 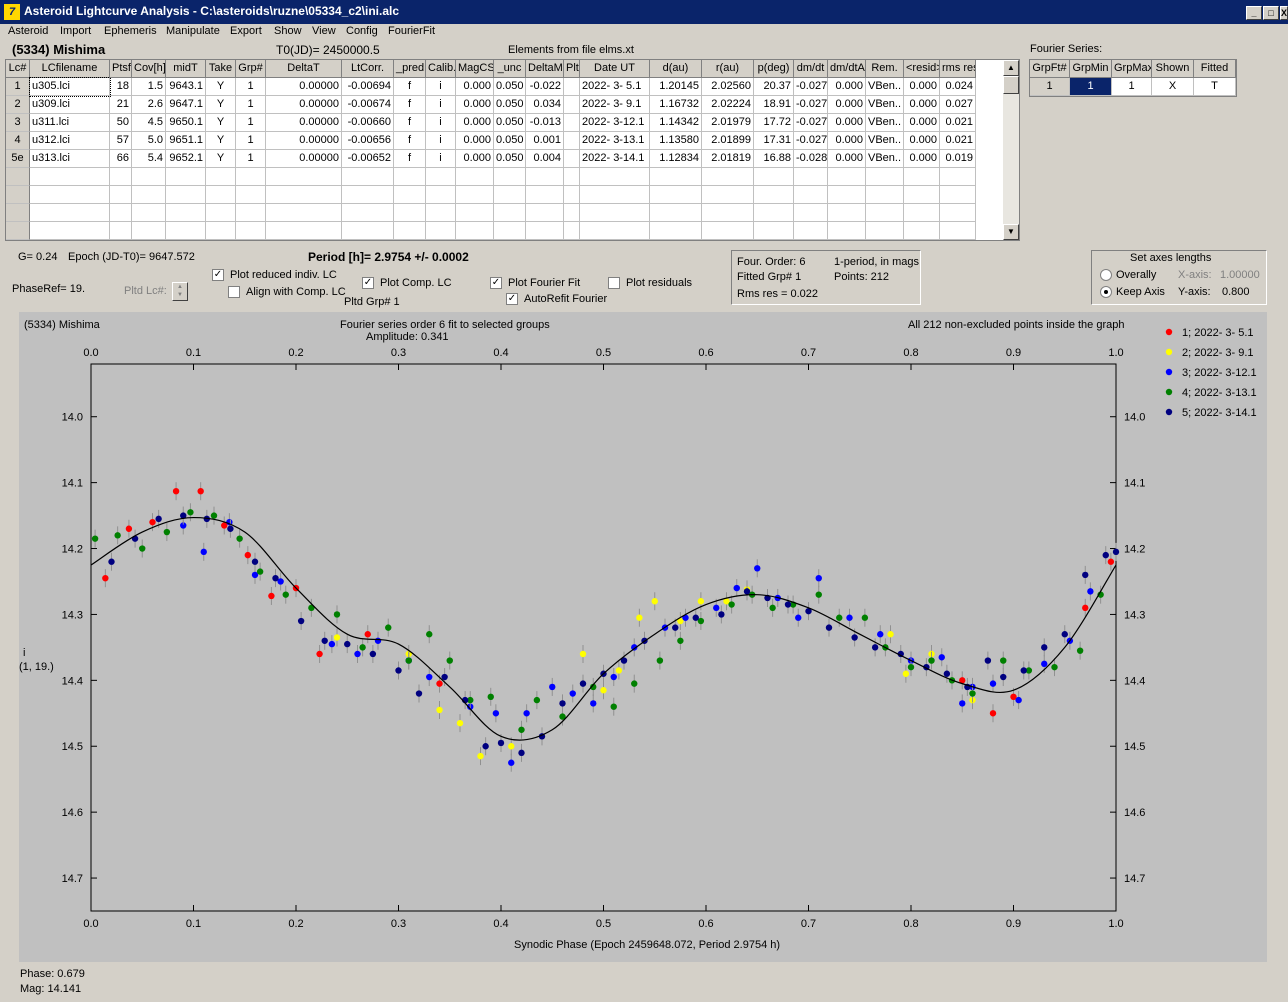 I want to click on pltd-lc-spinner: ▲ ▼, so click(x=180, y=291).